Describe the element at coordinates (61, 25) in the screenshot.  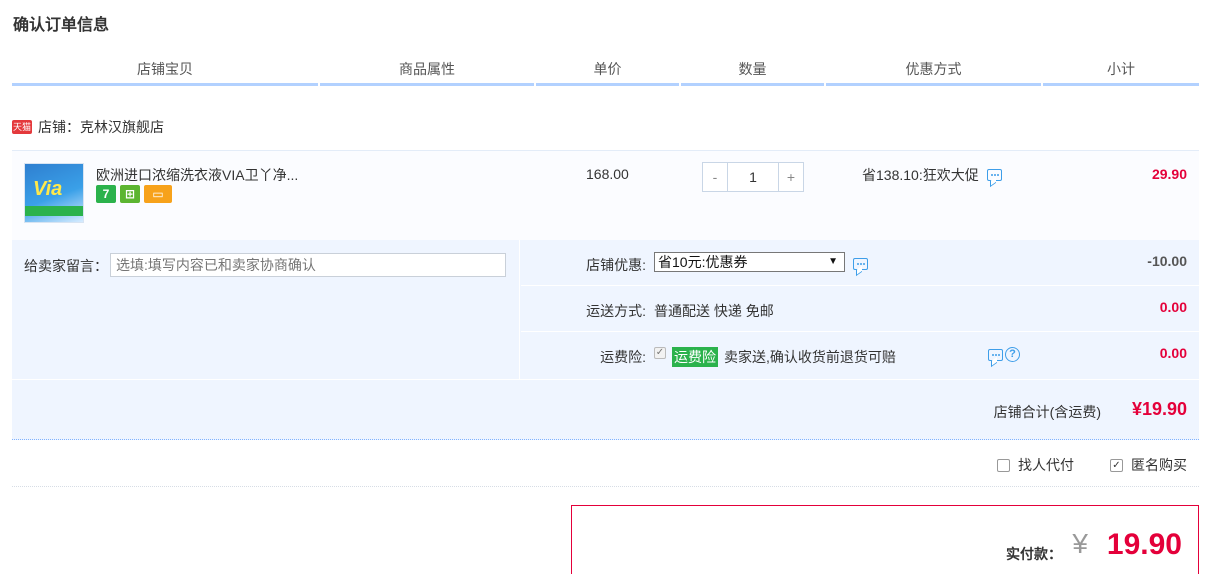
I see `page-title: 确认订单信息` at that location.